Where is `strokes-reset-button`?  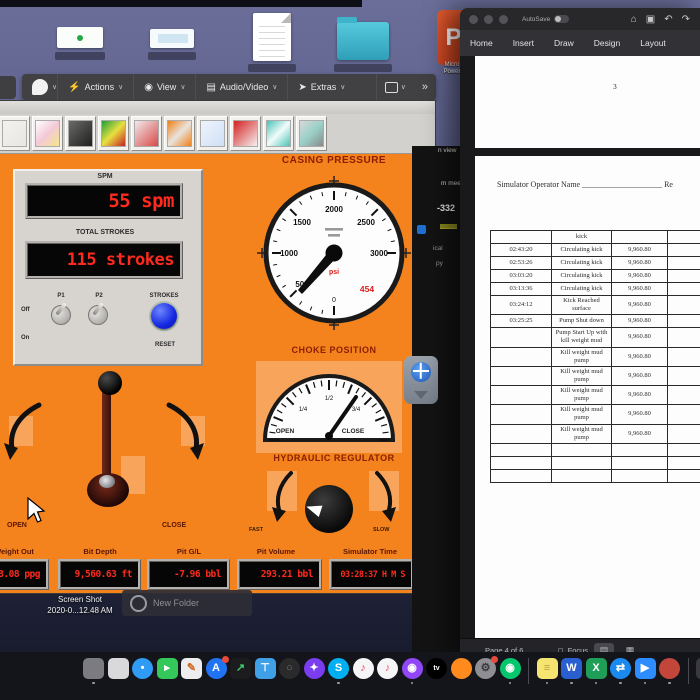 strokes-reset-button is located at coordinates (164, 316).